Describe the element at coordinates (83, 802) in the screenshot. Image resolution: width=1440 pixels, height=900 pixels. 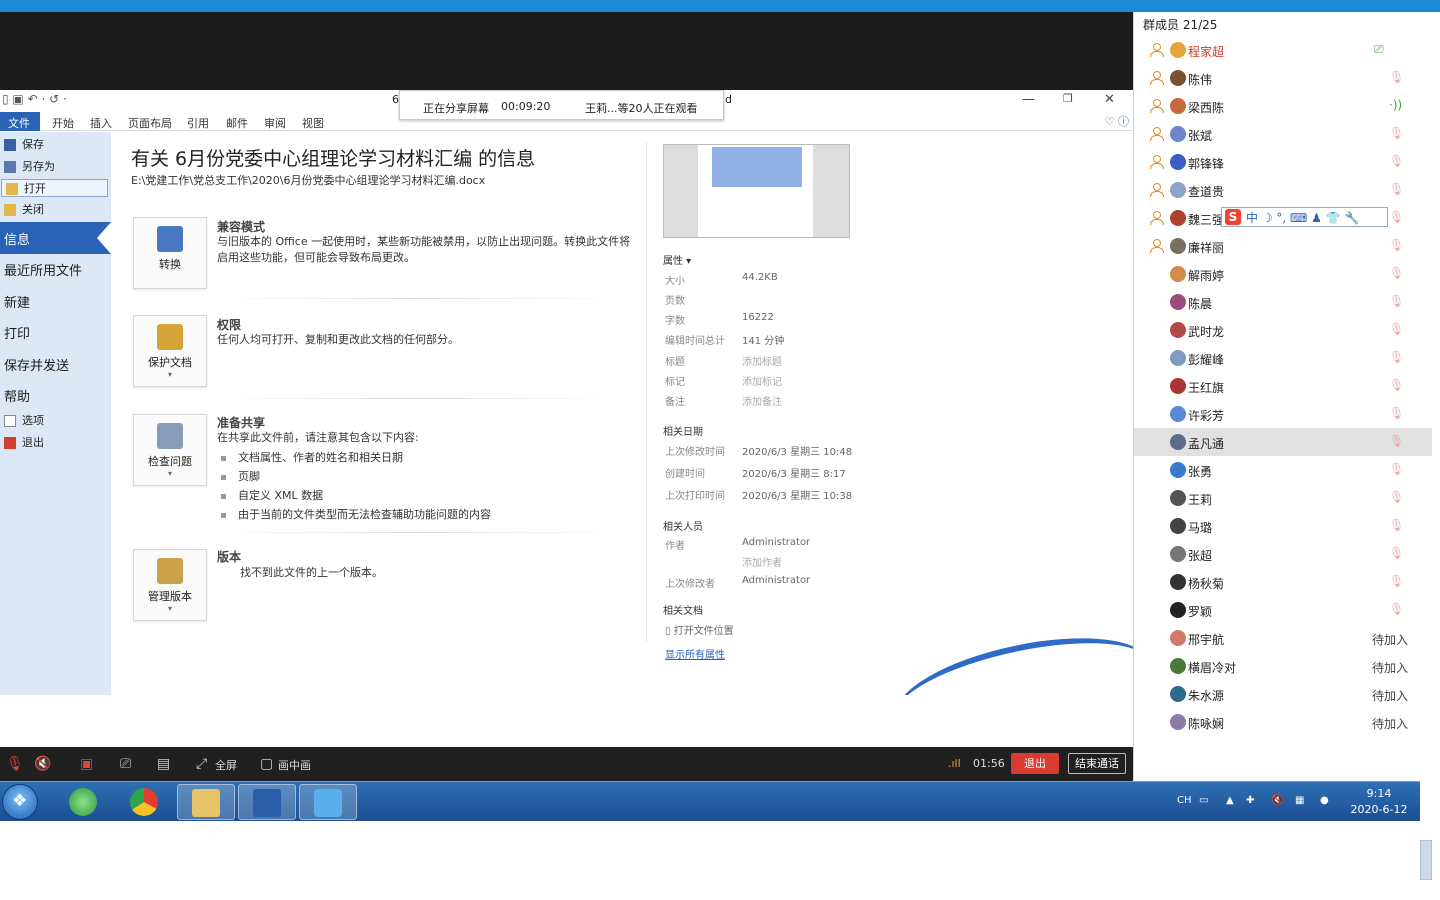
I see `taskbar-app-ie` at that location.